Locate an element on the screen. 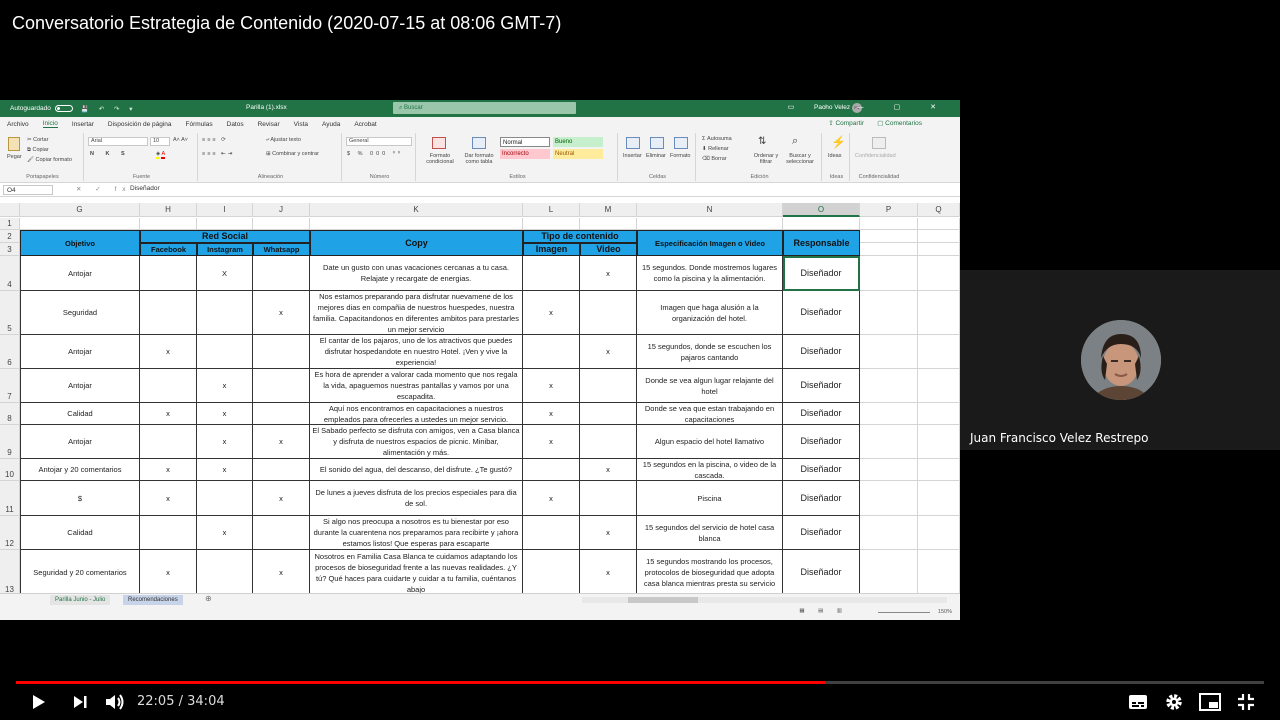 Image resolution: width=1280 pixels, height=720 pixels. quick-access-icons: 💾 ↶ ↷ ▾ is located at coordinates (109, 109).